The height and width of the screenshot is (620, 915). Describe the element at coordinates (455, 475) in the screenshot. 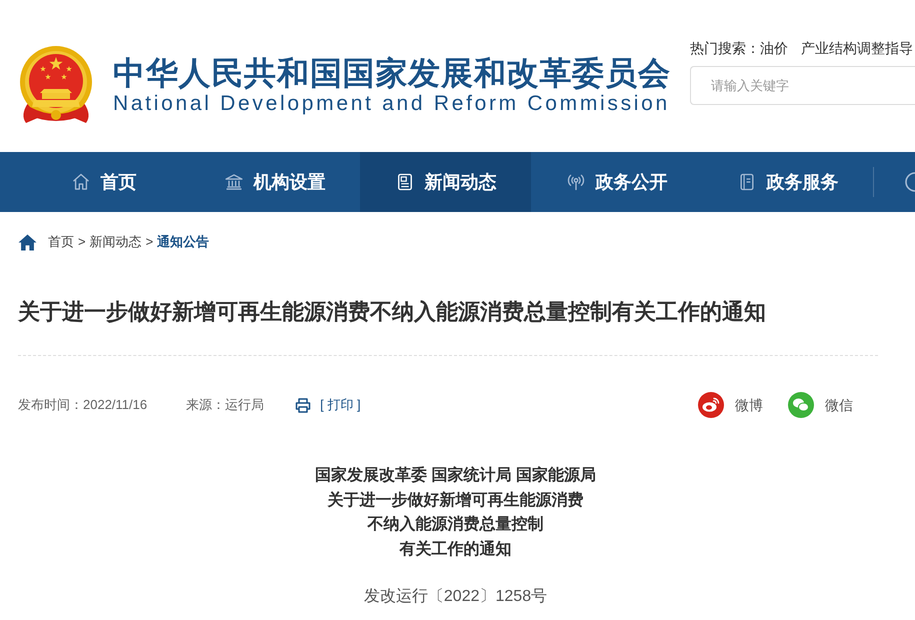

I see `document-heading-line: 国家发展改革委 国家统计局 国家能源局` at that location.